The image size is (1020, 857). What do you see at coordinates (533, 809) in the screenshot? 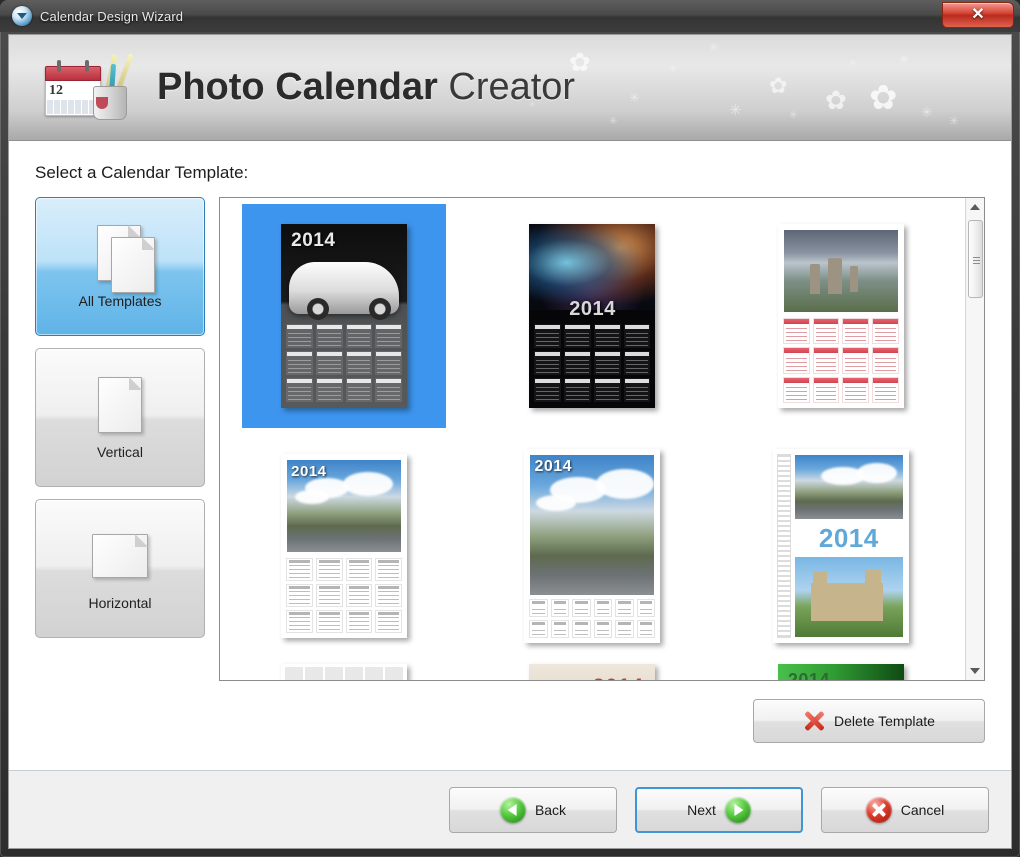
I see `back-button: Back` at bounding box center [533, 809].